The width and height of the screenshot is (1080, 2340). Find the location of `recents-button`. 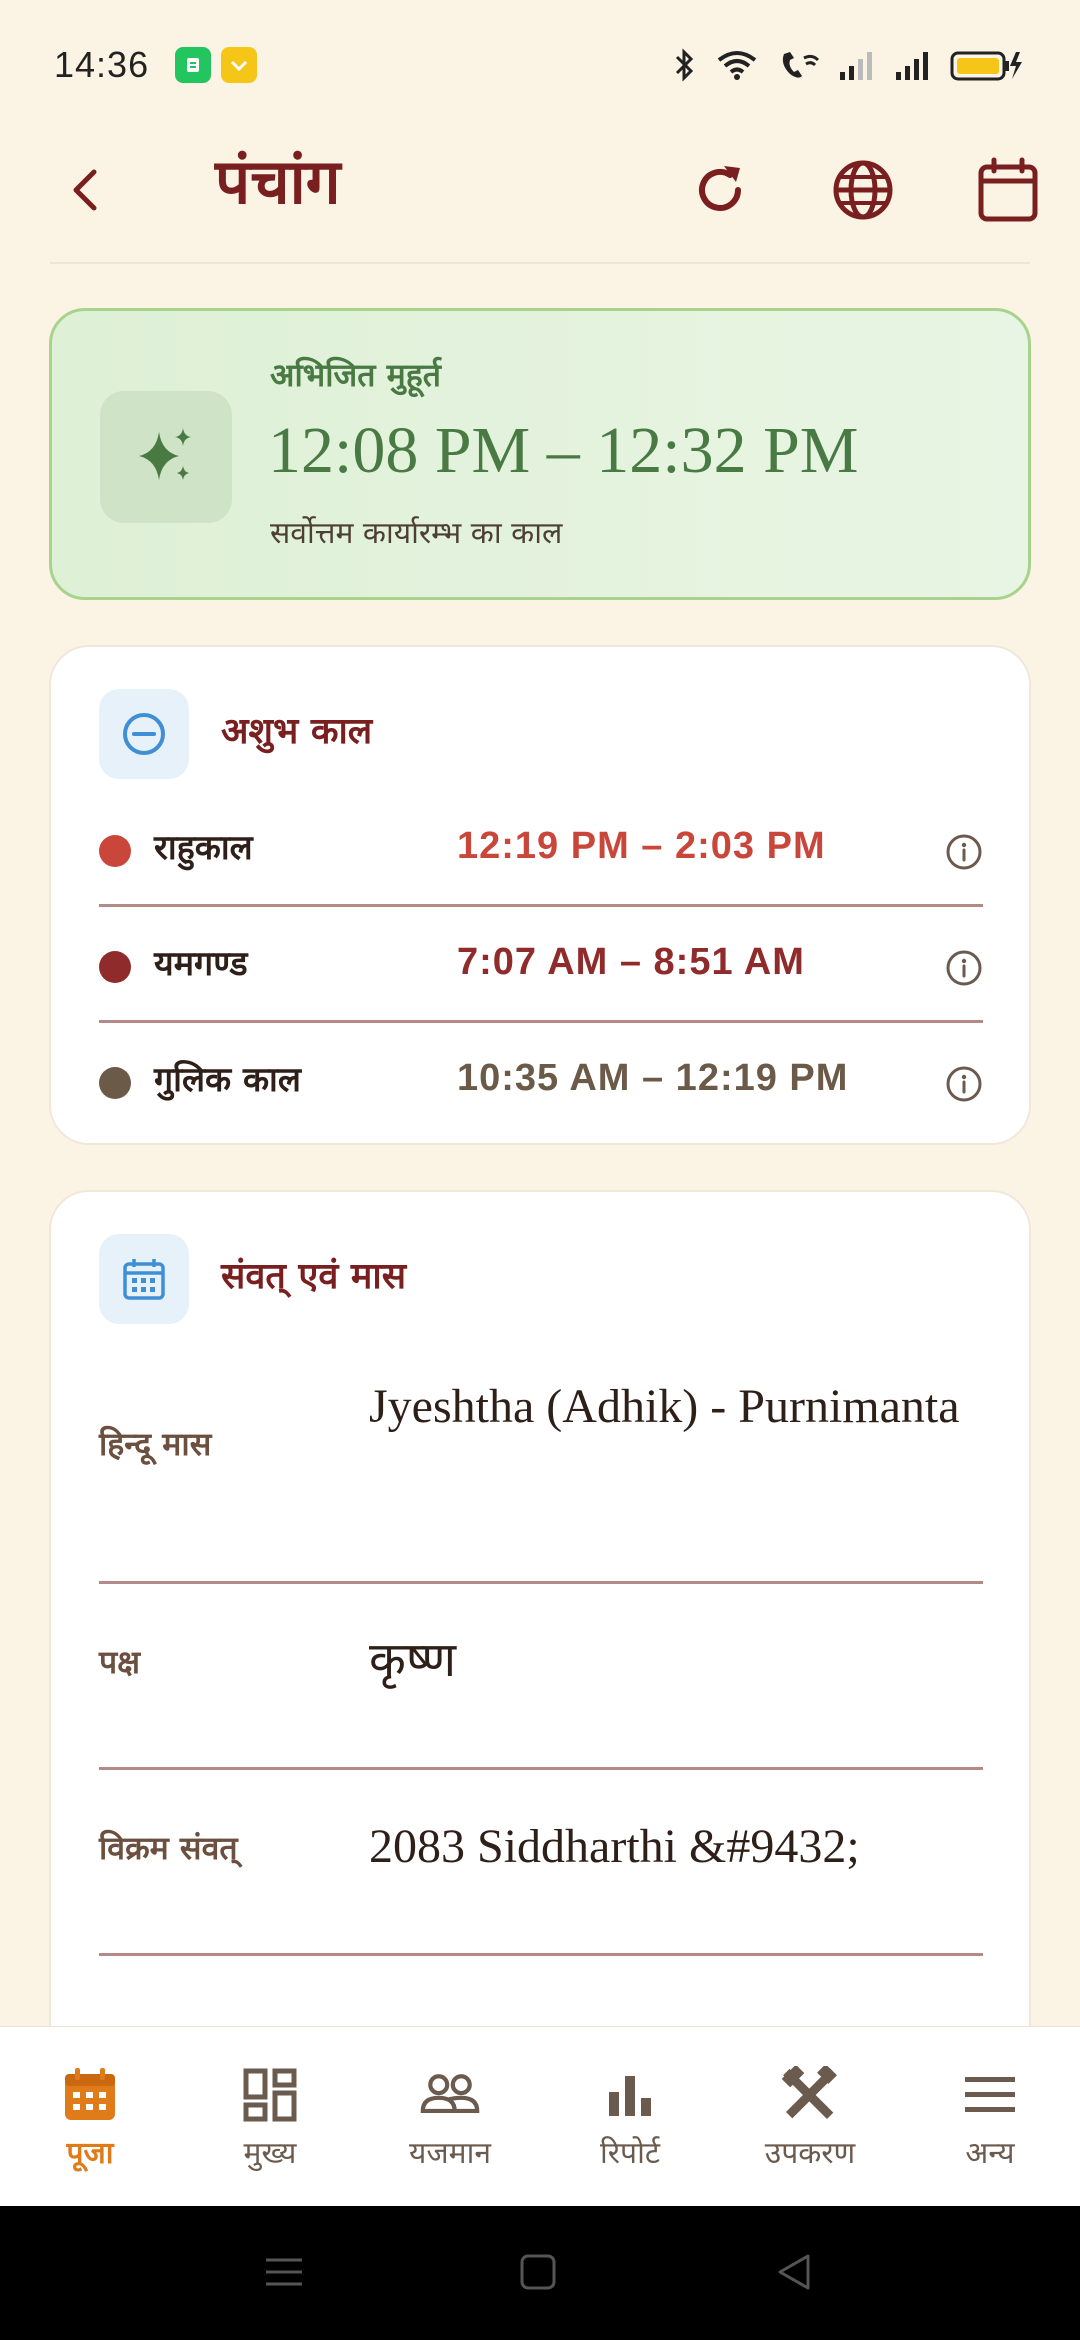

recents-button is located at coordinates (287, 2275).